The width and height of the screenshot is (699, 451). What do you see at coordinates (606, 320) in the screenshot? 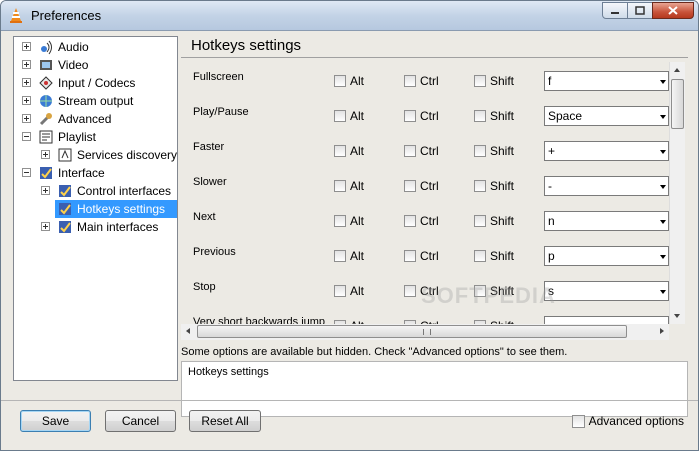
I see `key-select` at bounding box center [606, 320].